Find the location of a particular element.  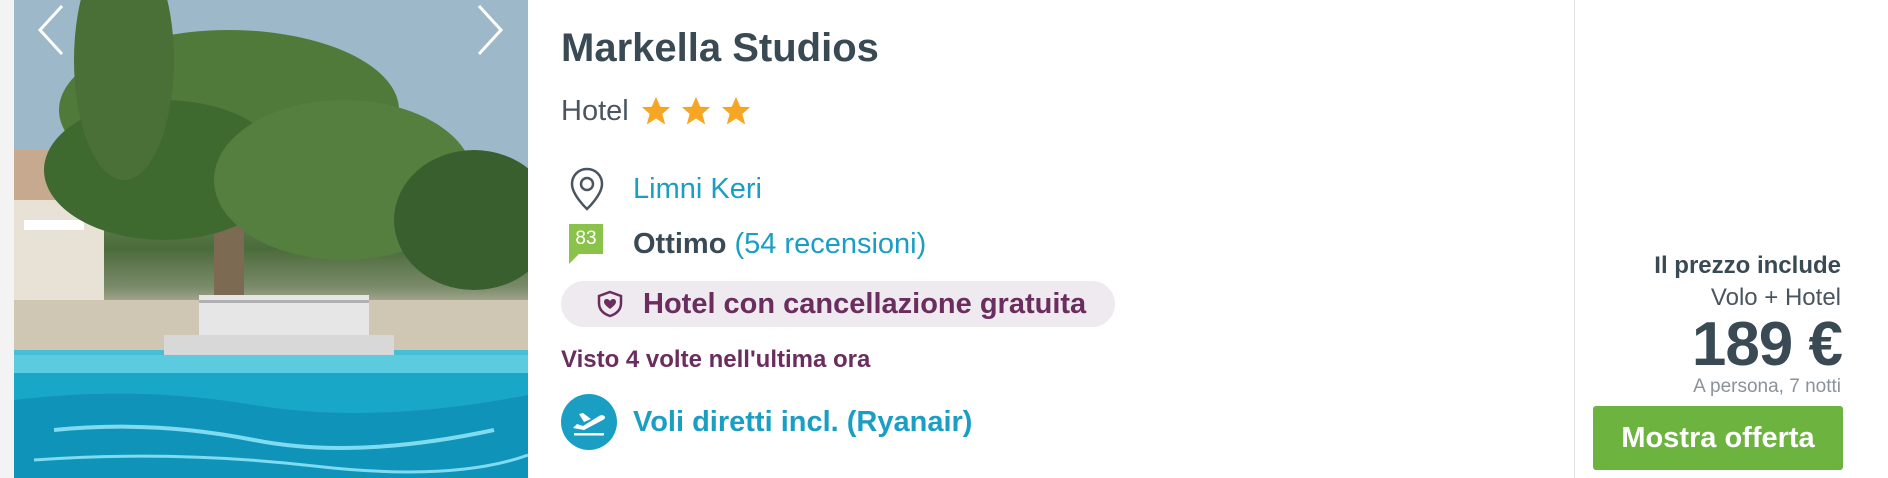

free-cancellation-text: Hotel con cancellazione gratuita is located at coordinates (865, 303).